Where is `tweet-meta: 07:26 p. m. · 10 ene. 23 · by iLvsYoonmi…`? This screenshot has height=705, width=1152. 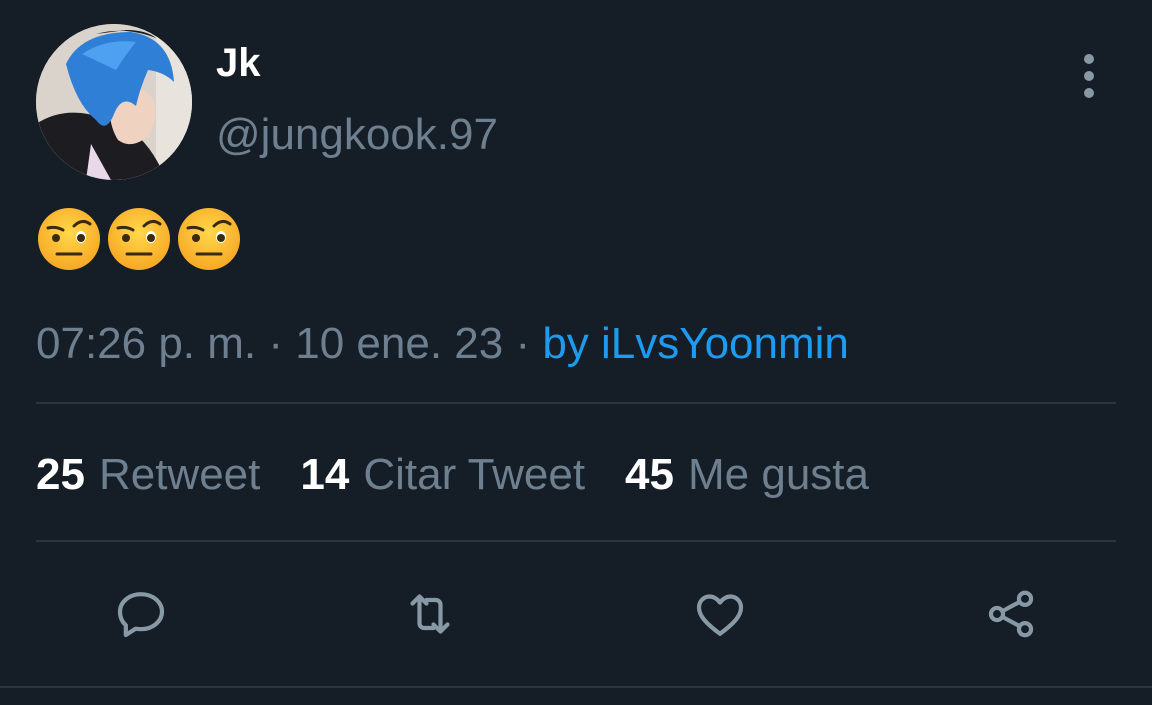
tweet-meta: 07:26 p. m. · 10 ene. 23 · by iLvsYoonmi… is located at coordinates (442, 344).